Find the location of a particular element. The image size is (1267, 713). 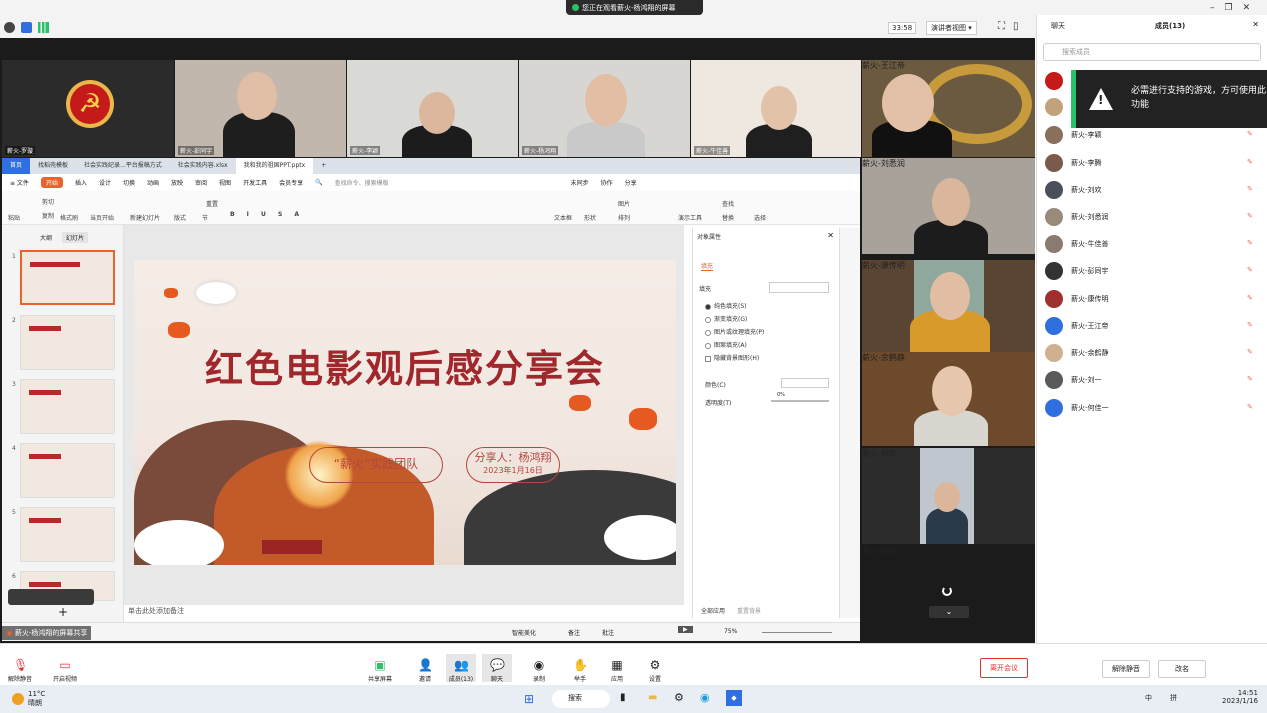

new-tab-button: + is located at coordinates (323, 166).